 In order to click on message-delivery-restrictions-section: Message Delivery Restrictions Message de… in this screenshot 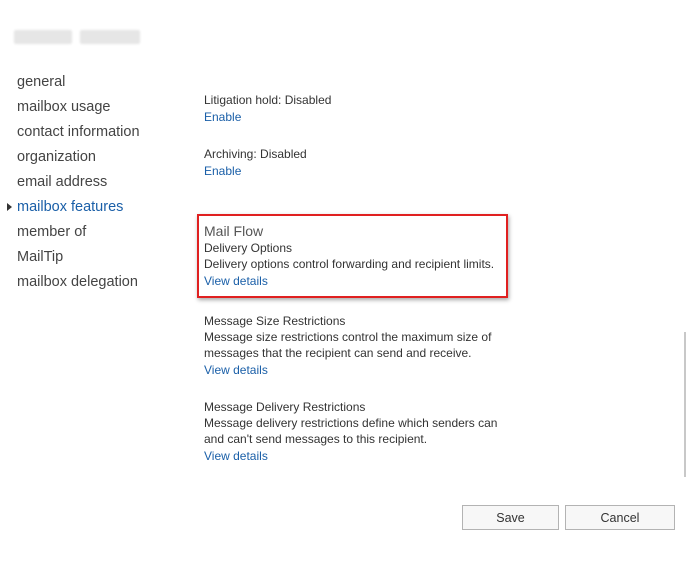, I will do `click(369, 432)`.